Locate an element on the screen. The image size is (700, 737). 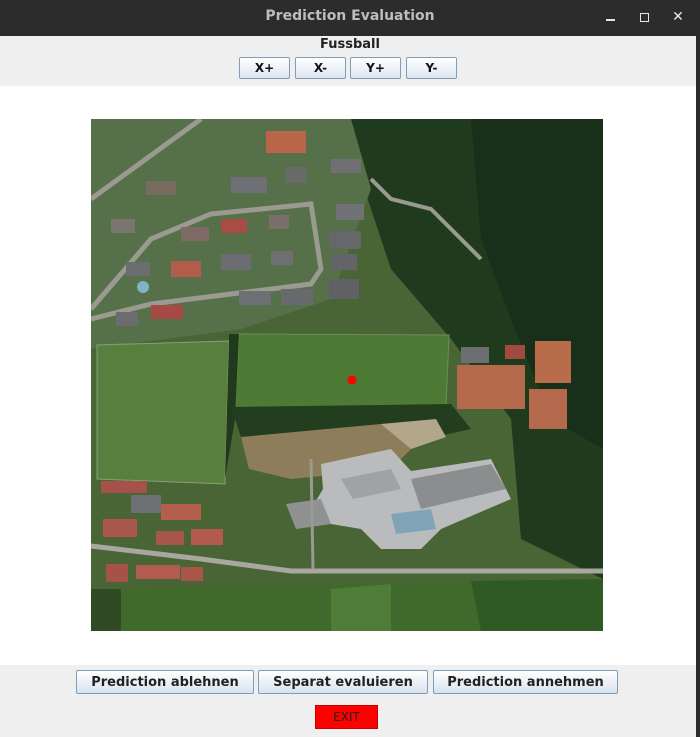
window-title: Prediction Evaluation is located at coordinates (350, 16).